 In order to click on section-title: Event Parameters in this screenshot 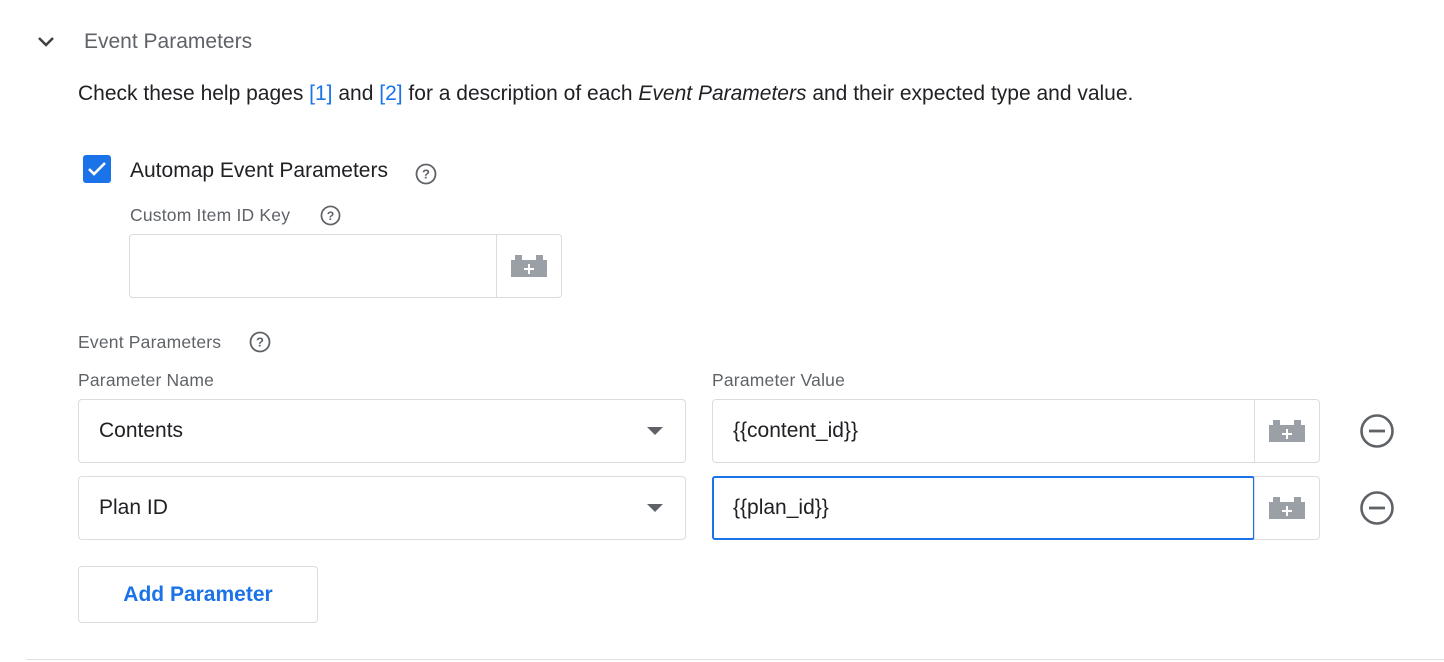, I will do `click(168, 41)`.